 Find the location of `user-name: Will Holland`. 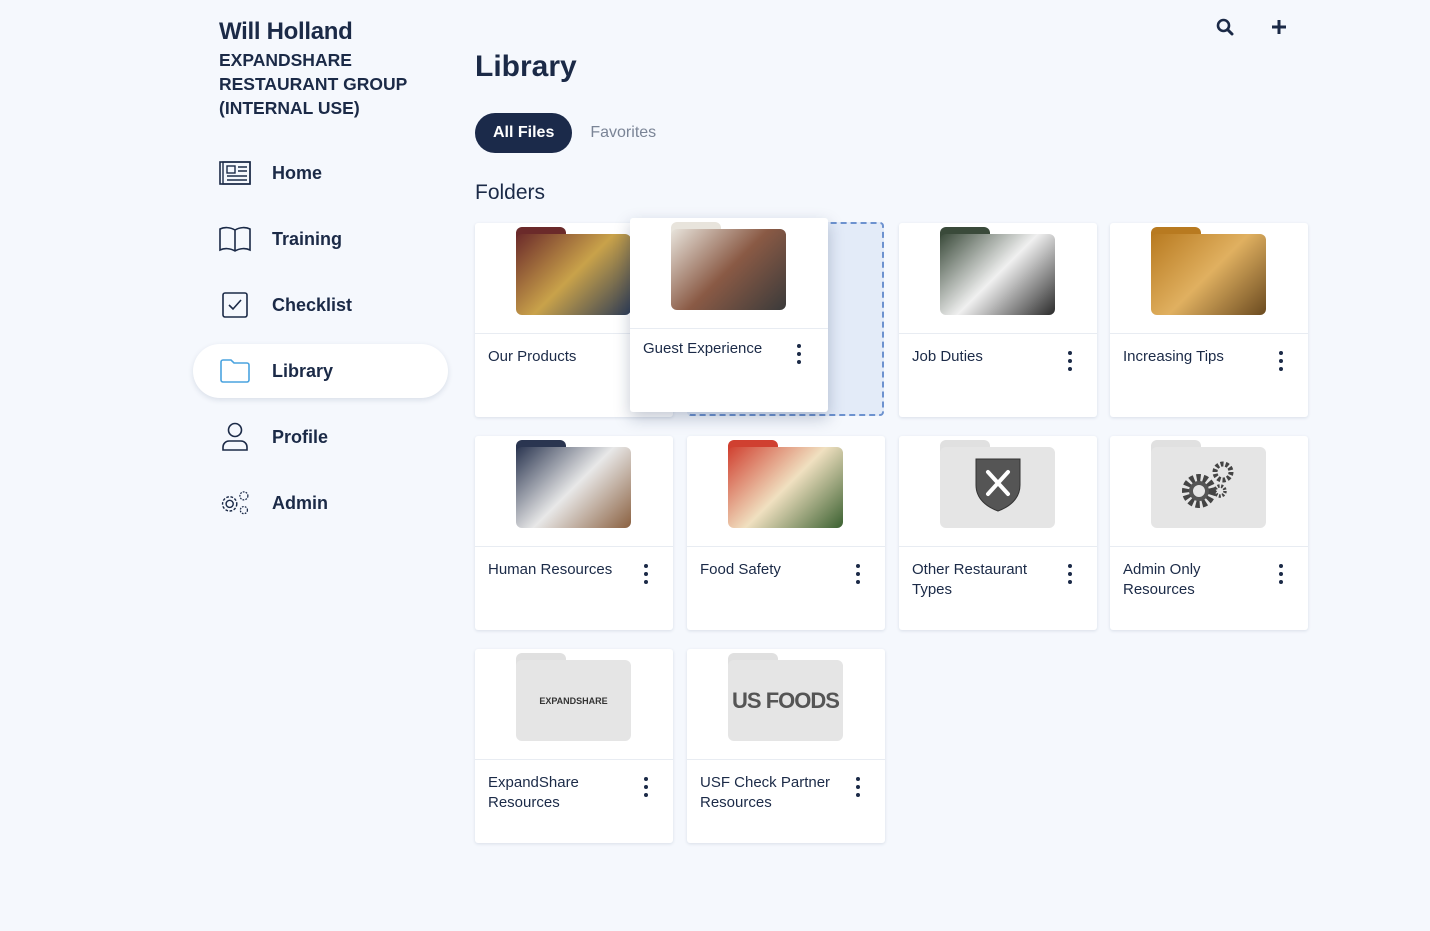

user-name: Will Holland is located at coordinates (286, 31).